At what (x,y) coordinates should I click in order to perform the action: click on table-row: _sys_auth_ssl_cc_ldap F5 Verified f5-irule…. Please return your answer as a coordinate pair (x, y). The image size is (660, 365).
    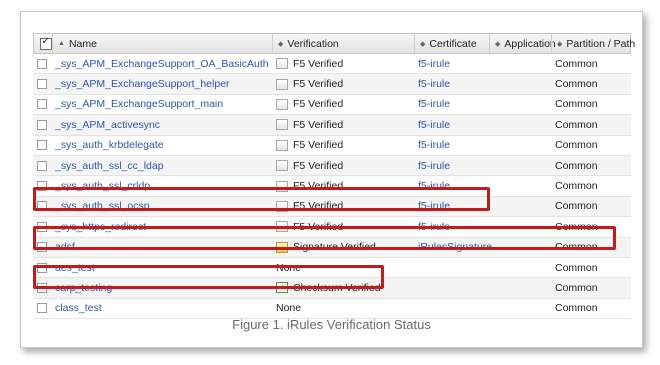
    Looking at the image, I should click on (332, 166).